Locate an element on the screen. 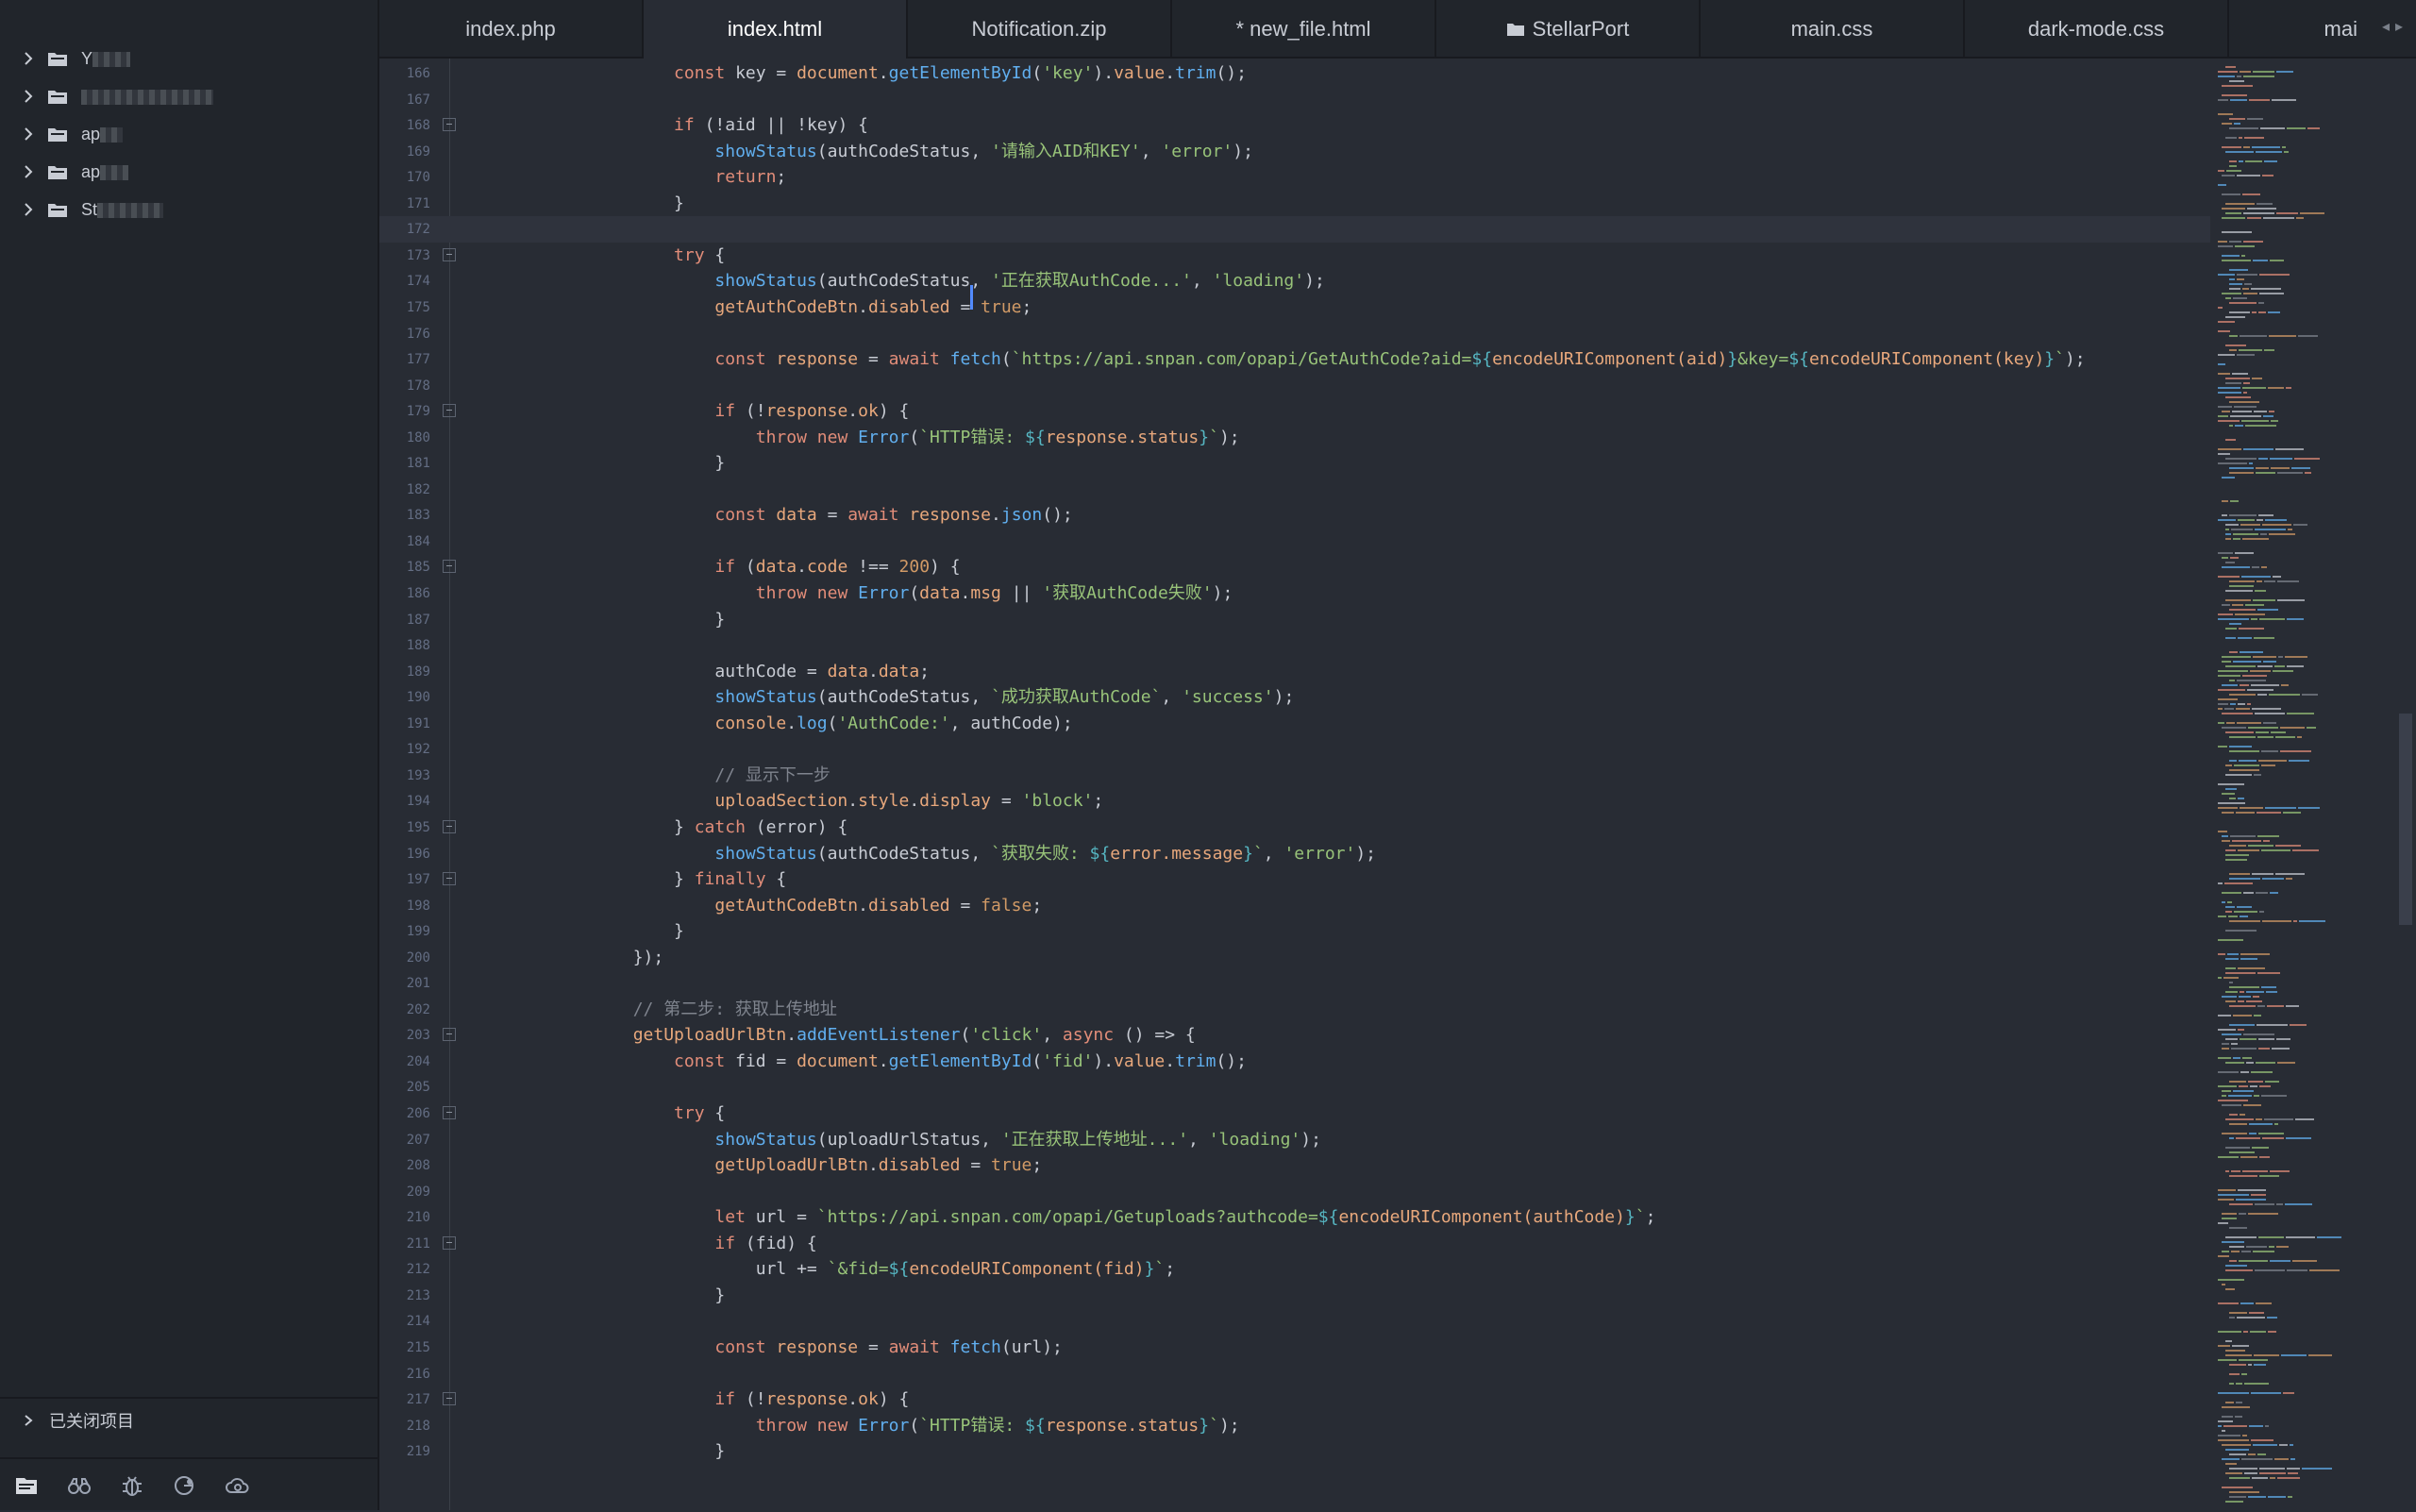  code-line: 184 is located at coordinates (1294, 542).